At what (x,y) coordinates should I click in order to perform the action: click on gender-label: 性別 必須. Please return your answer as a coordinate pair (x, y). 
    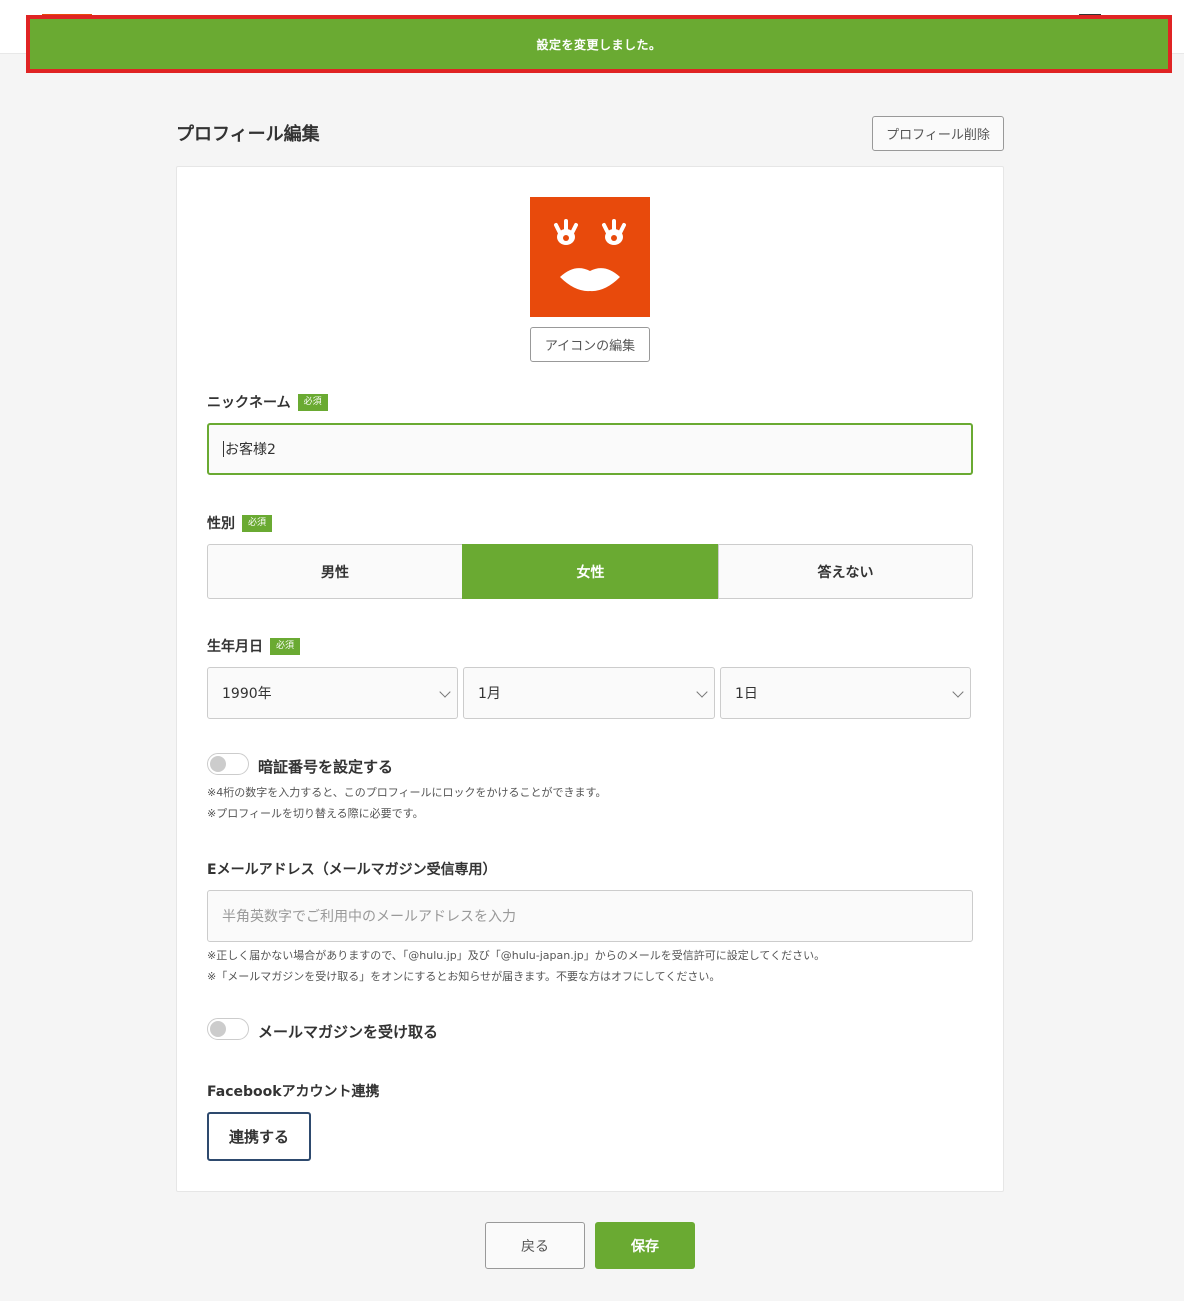
    Looking at the image, I should click on (240, 523).